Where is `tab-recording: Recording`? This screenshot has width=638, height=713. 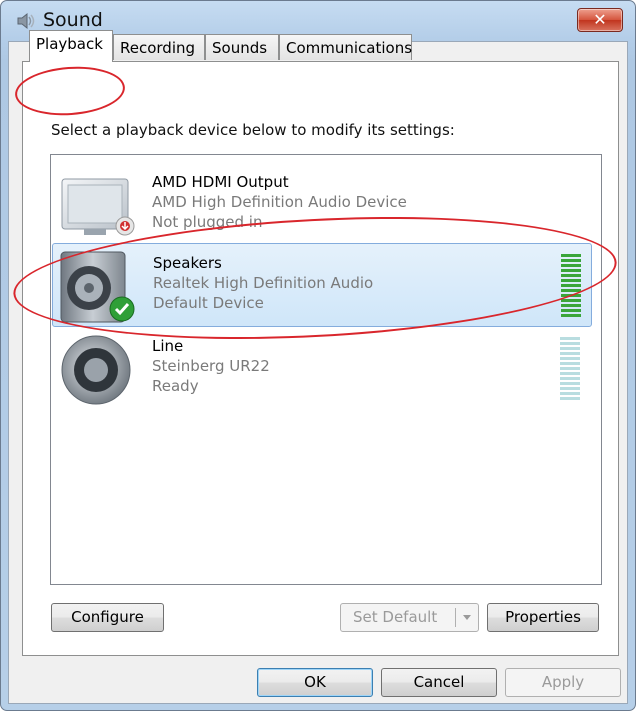
tab-recording: Recording is located at coordinates (159, 47).